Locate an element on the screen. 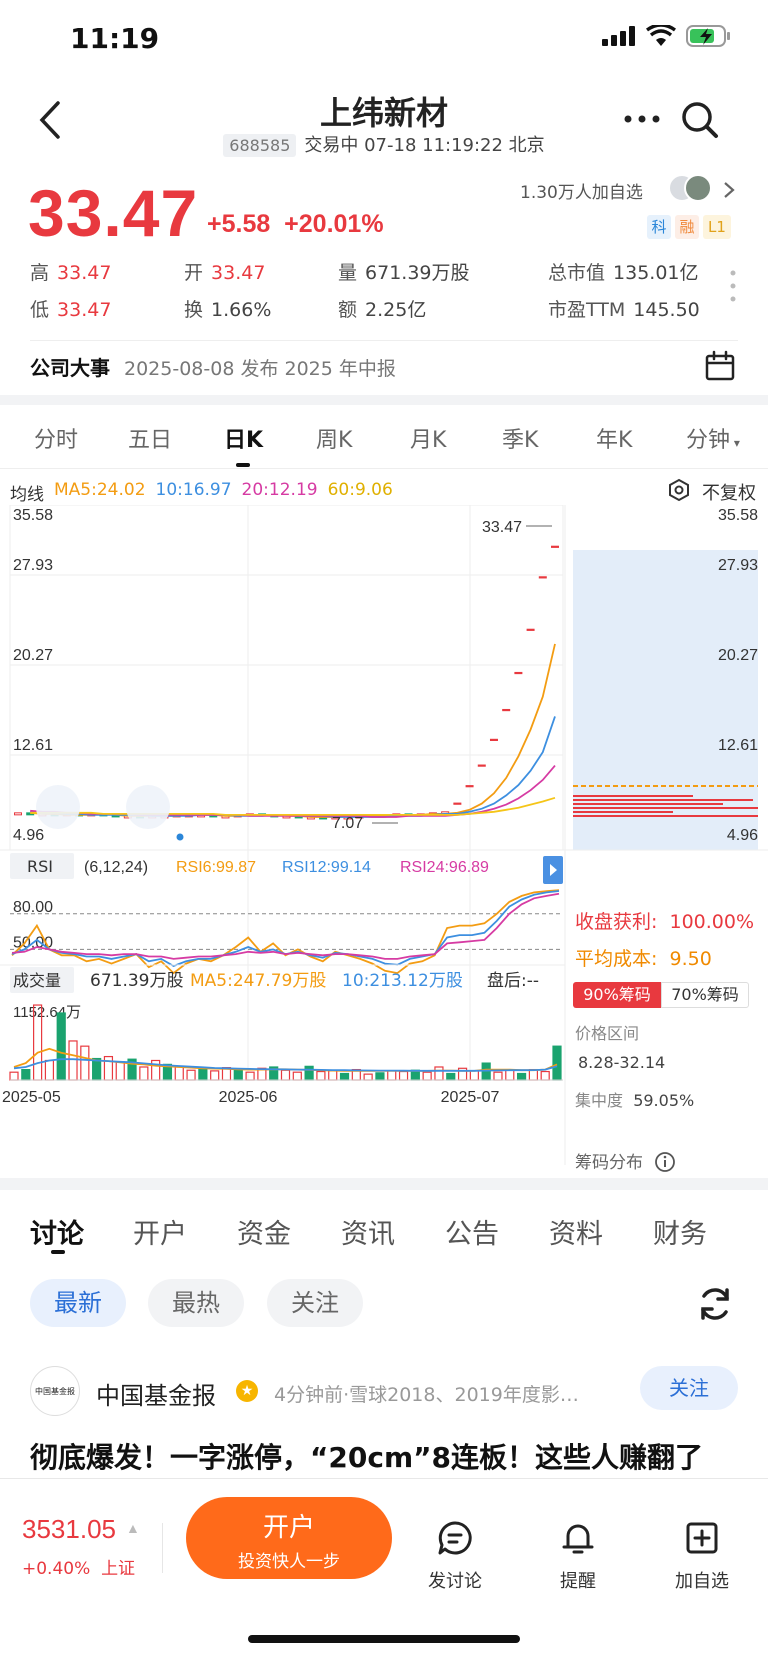 This screenshot has width=768, height=1663. tab-discuss: 讨论 is located at coordinates (57, 1231).